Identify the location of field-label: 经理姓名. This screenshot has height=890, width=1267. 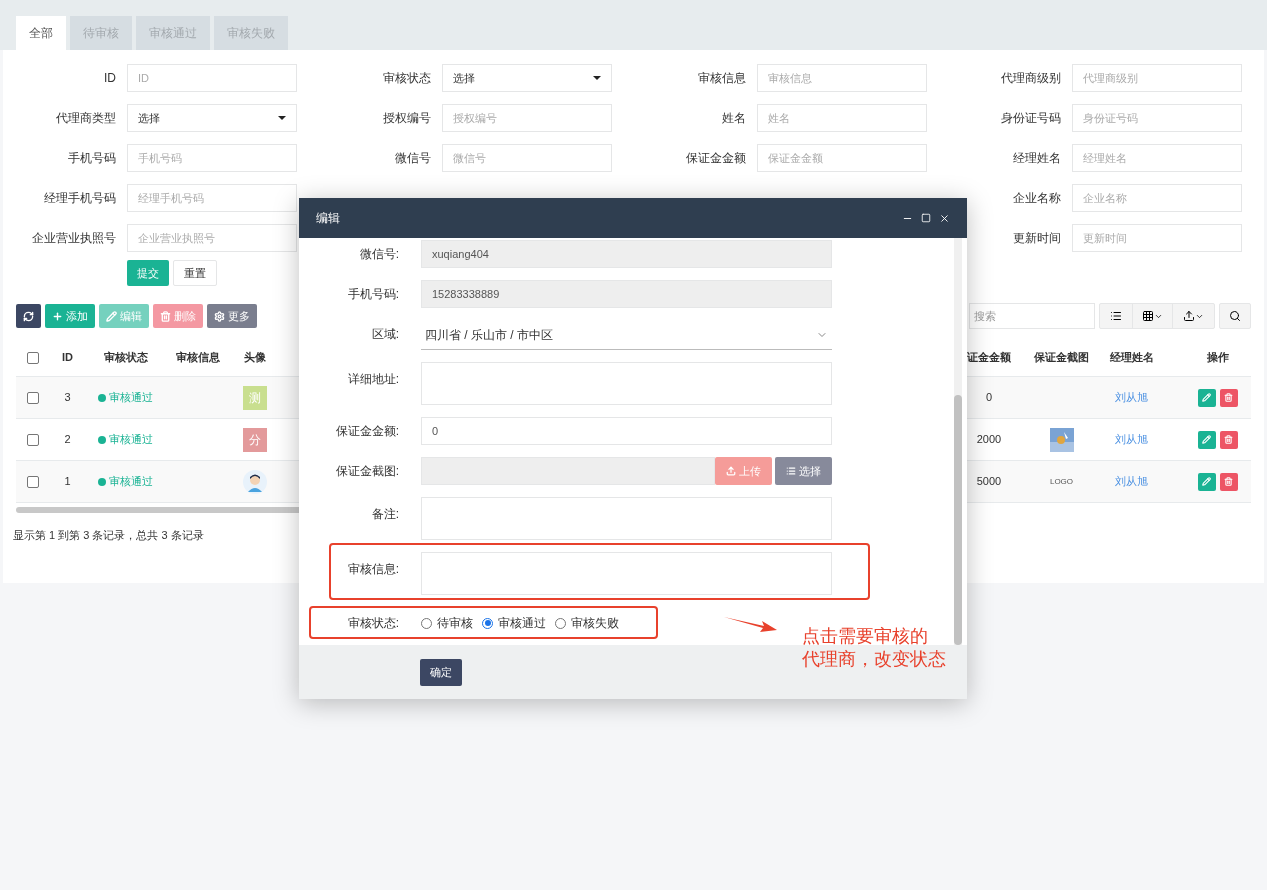
(1036, 158).